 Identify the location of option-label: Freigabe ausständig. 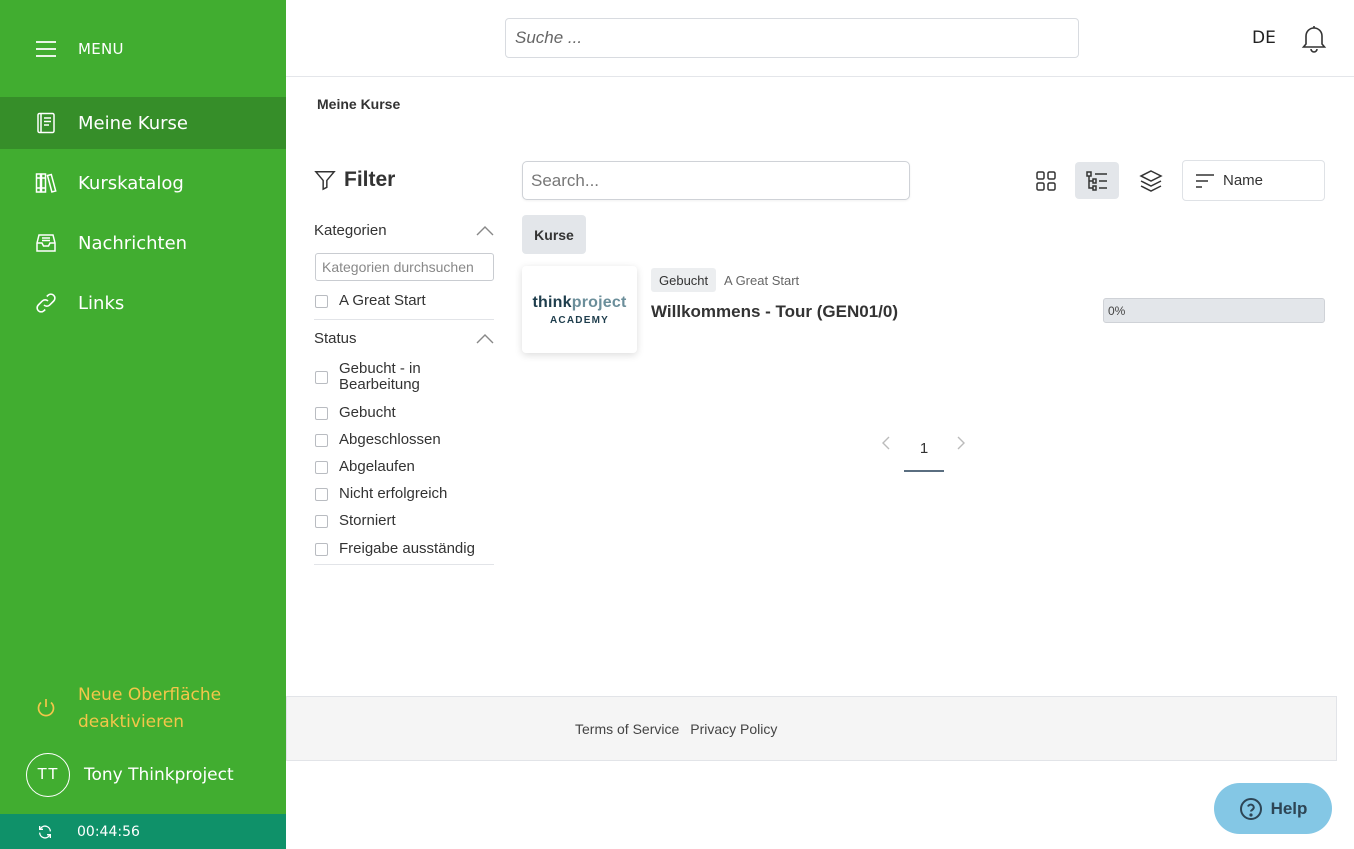
(407, 548).